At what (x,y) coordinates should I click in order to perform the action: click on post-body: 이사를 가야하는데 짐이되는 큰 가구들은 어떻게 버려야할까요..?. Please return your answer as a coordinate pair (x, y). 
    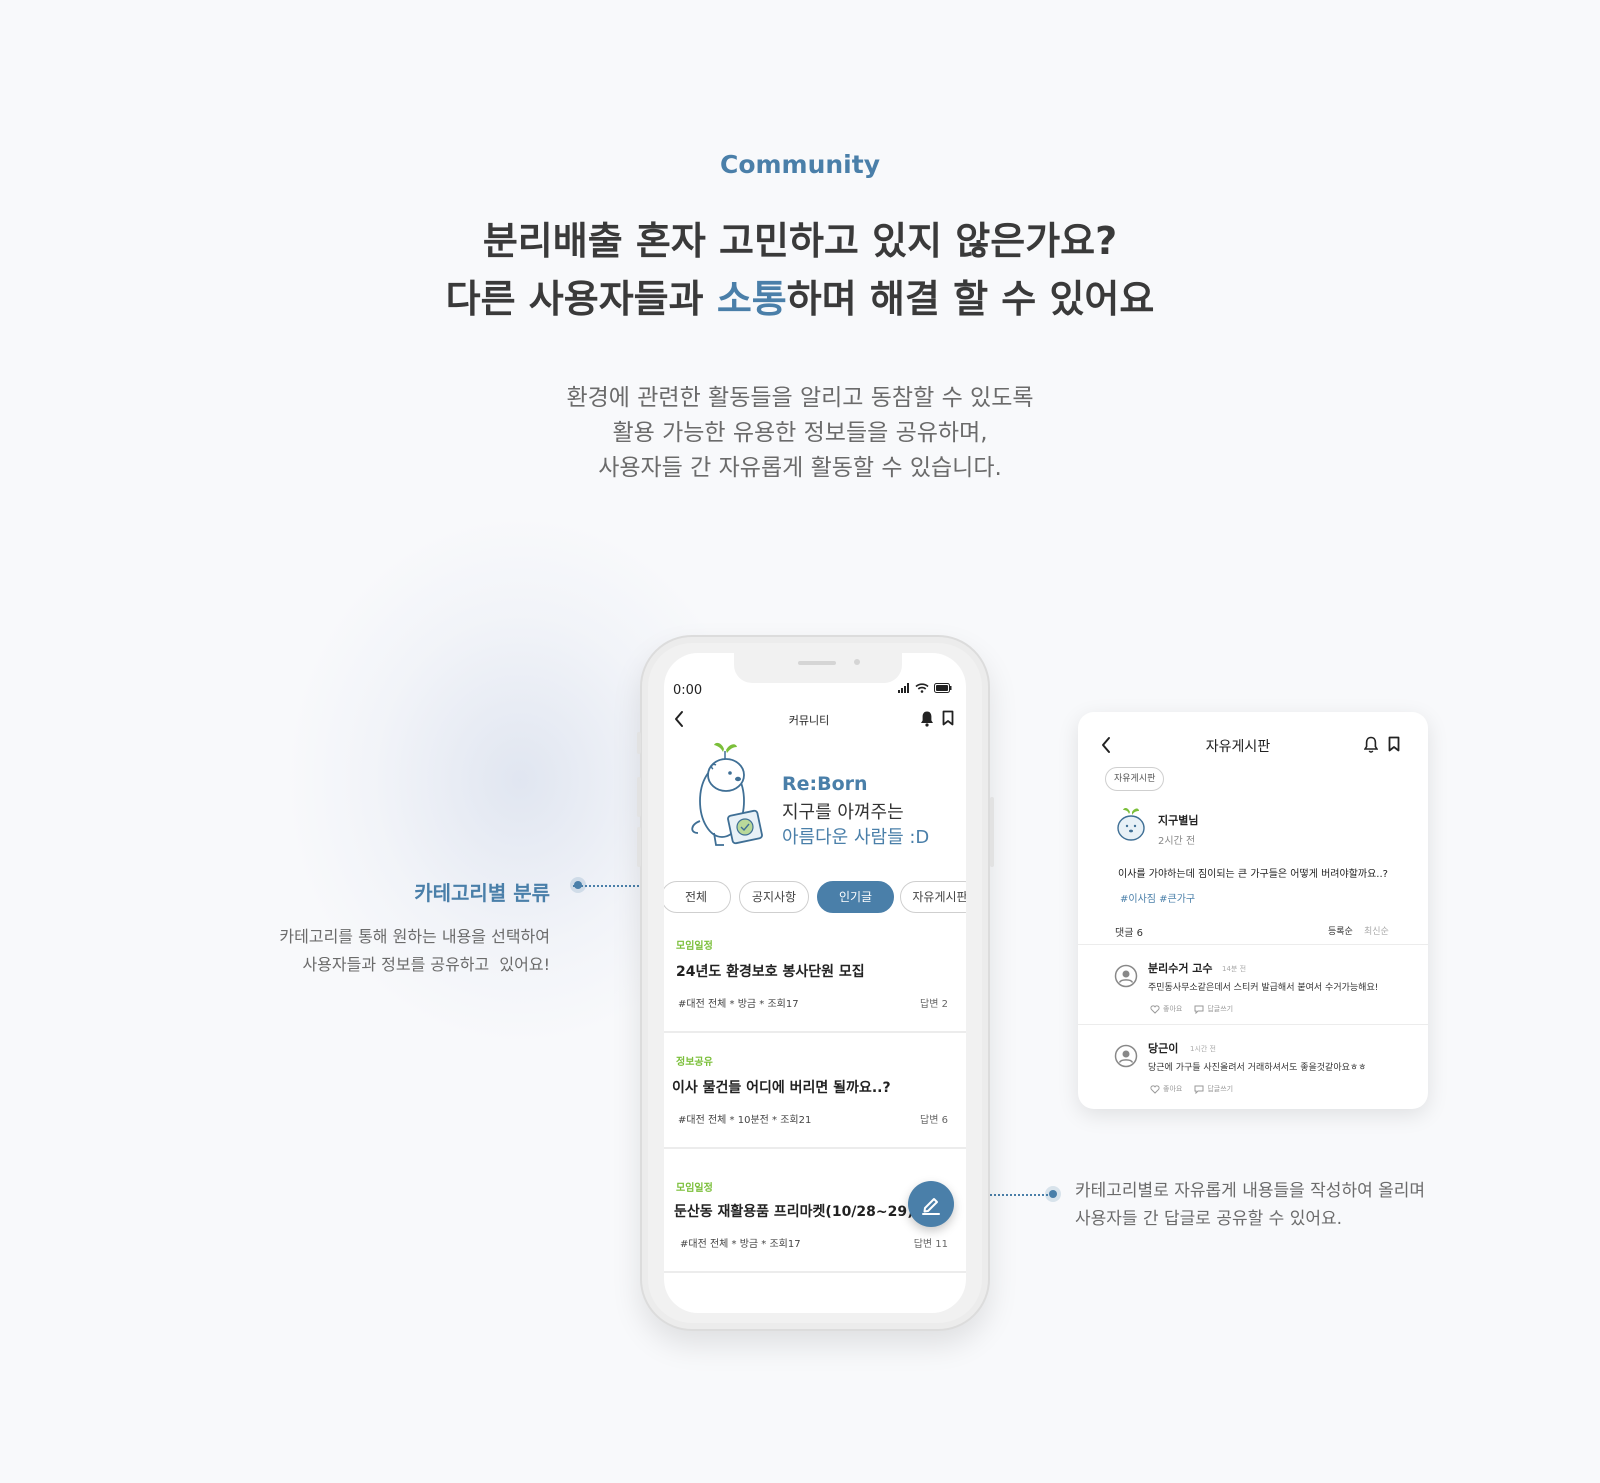
    Looking at the image, I should click on (1253, 874).